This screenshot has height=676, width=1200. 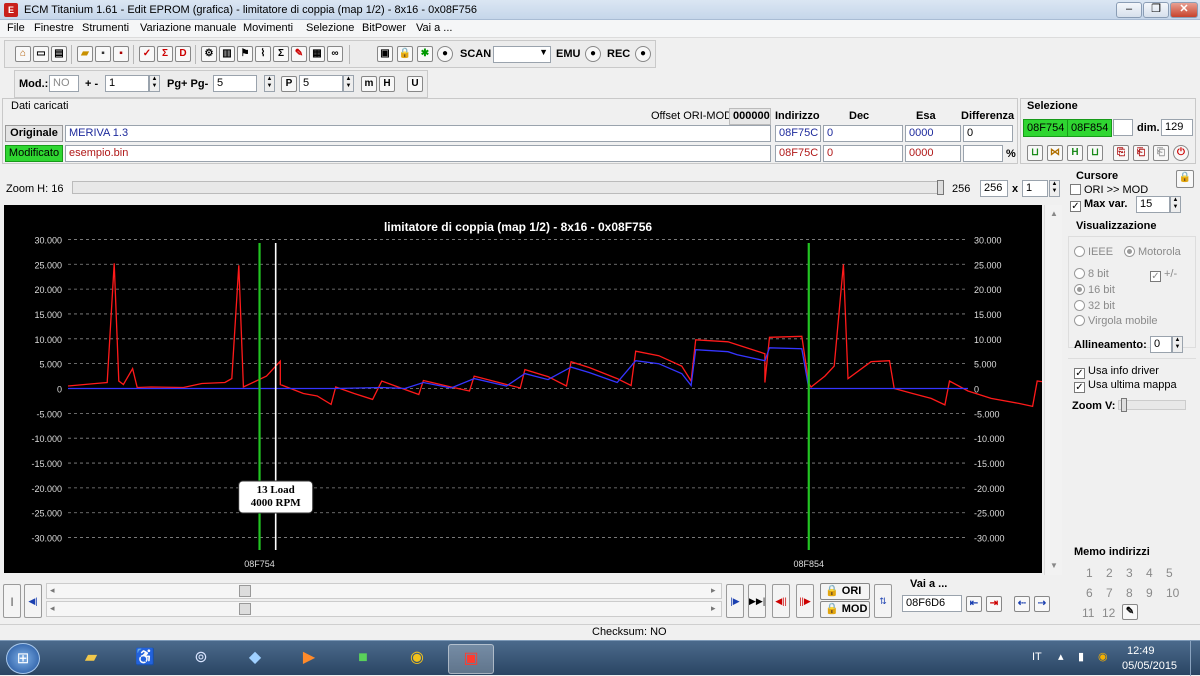 What do you see at coordinates (363, 659) in the screenshot?
I see `app-green-icon: ■` at bounding box center [363, 659].